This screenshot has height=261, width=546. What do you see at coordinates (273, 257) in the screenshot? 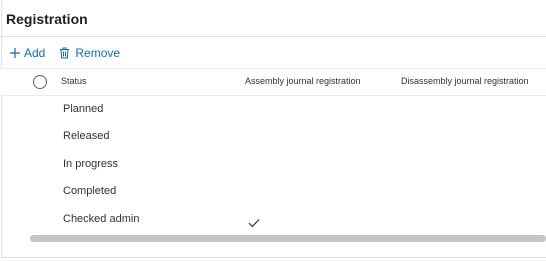
I see `panel-bottom-border` at bounding box center [273, 257].